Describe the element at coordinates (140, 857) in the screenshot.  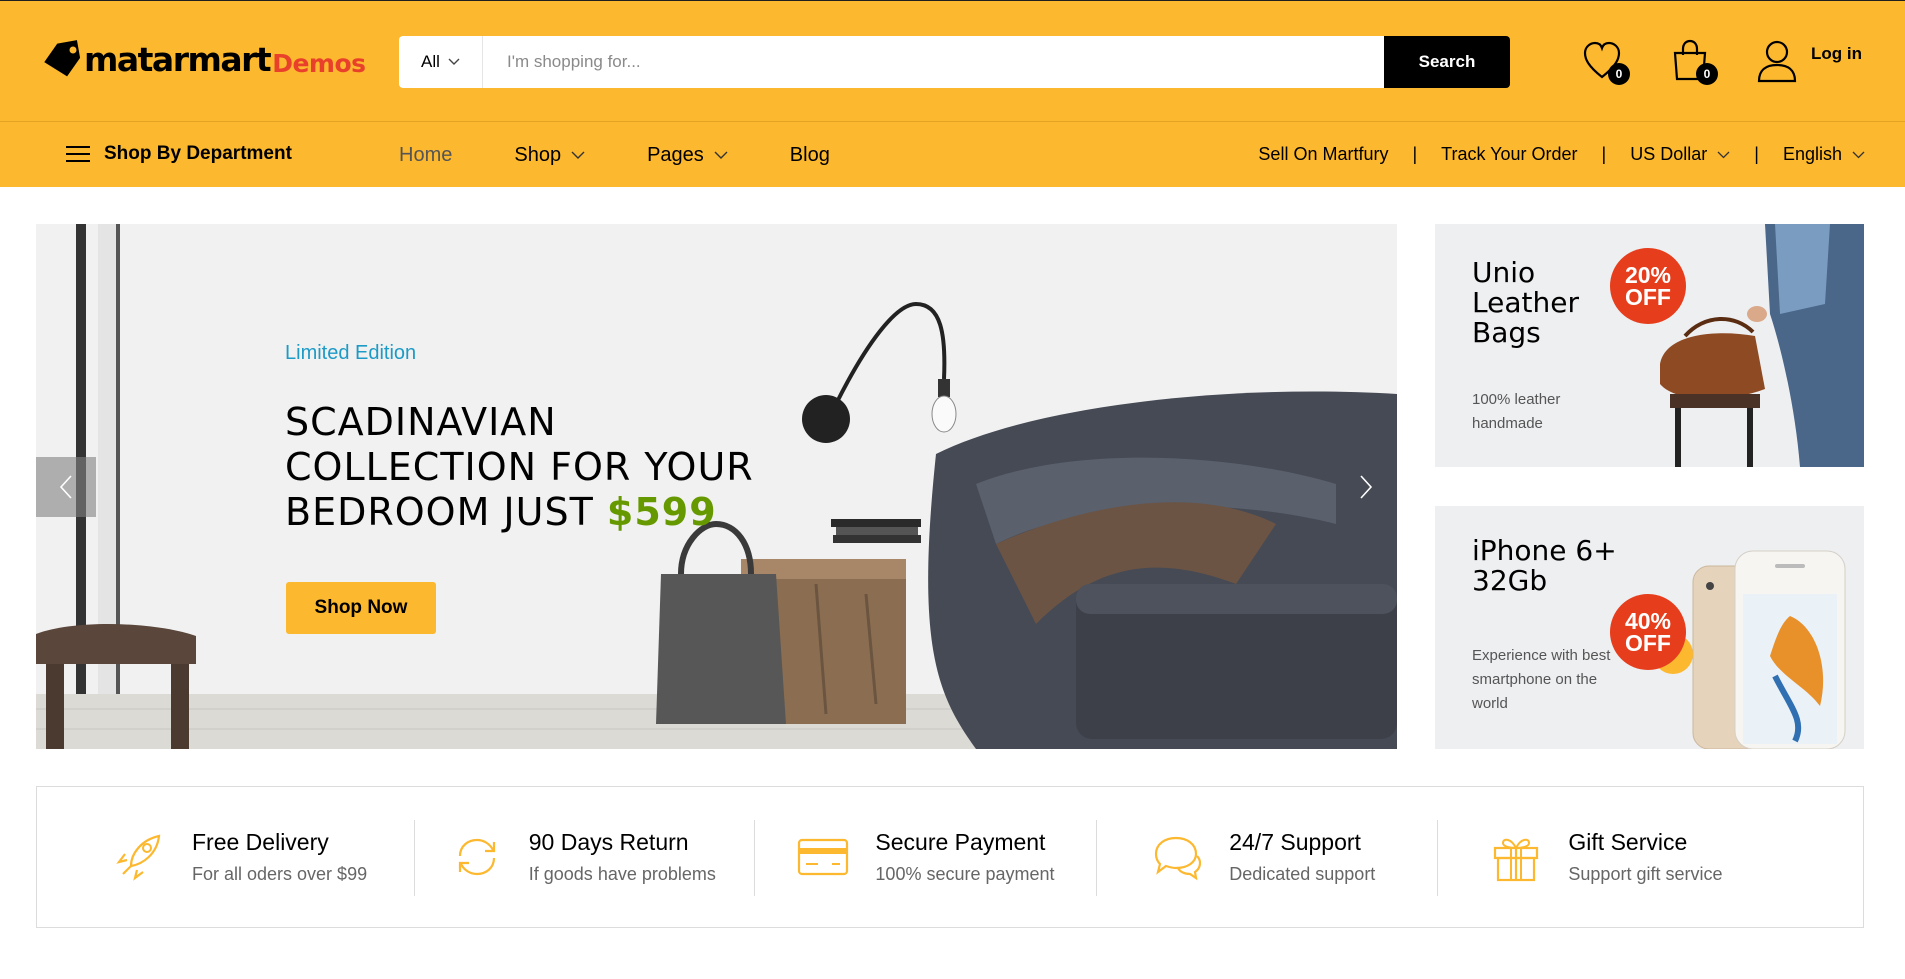
I see `rocket-icon` at that location.